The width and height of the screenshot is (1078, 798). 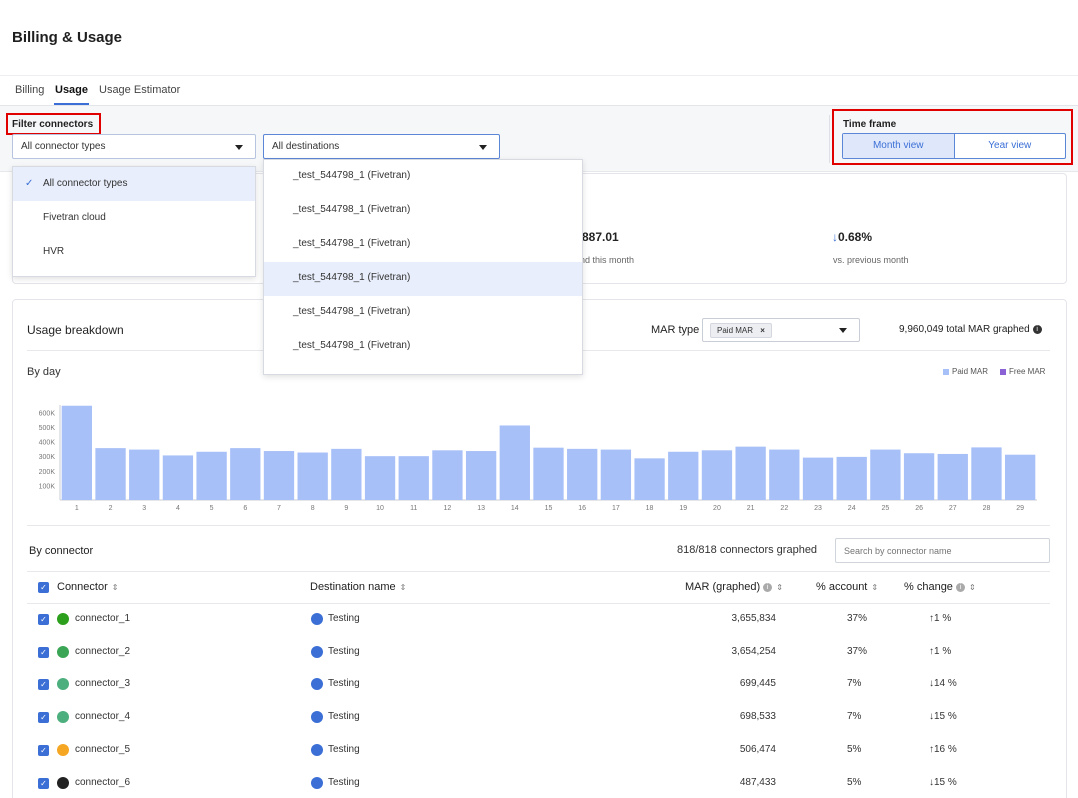 I want to click on x-tick-label: 14, so click(x=515, y=508).